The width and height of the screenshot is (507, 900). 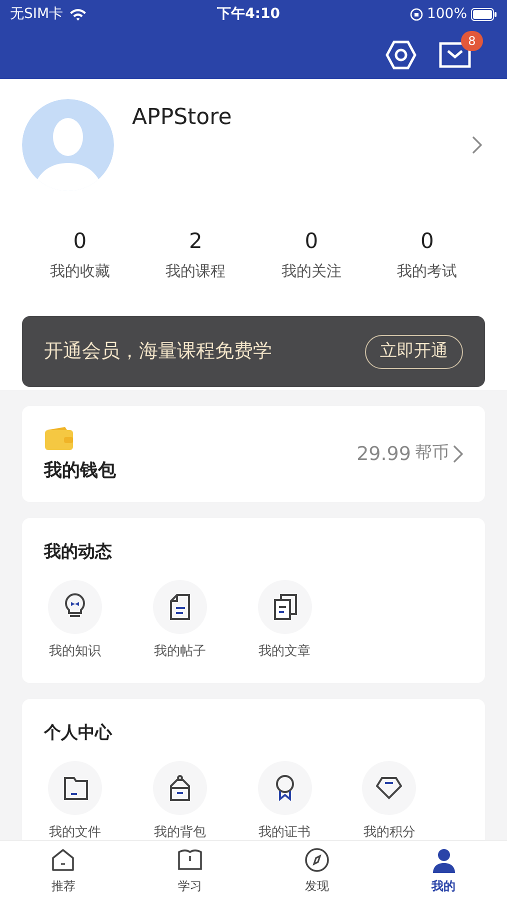 I want to click on menu-item-label: 我的积分, so click(x=389, y=831).